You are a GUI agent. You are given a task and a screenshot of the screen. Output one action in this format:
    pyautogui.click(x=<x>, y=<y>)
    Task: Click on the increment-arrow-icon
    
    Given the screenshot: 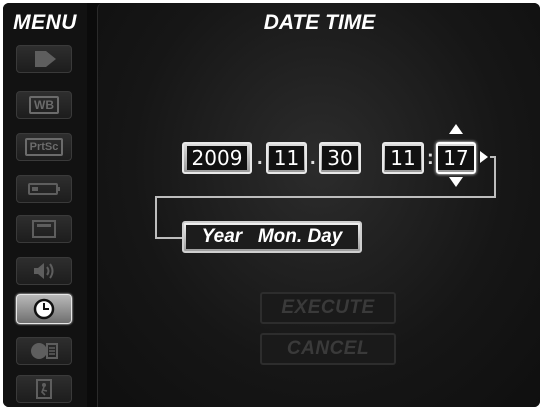 What is the action you would take?
    pyautogui.click(x=456, y=129)
    